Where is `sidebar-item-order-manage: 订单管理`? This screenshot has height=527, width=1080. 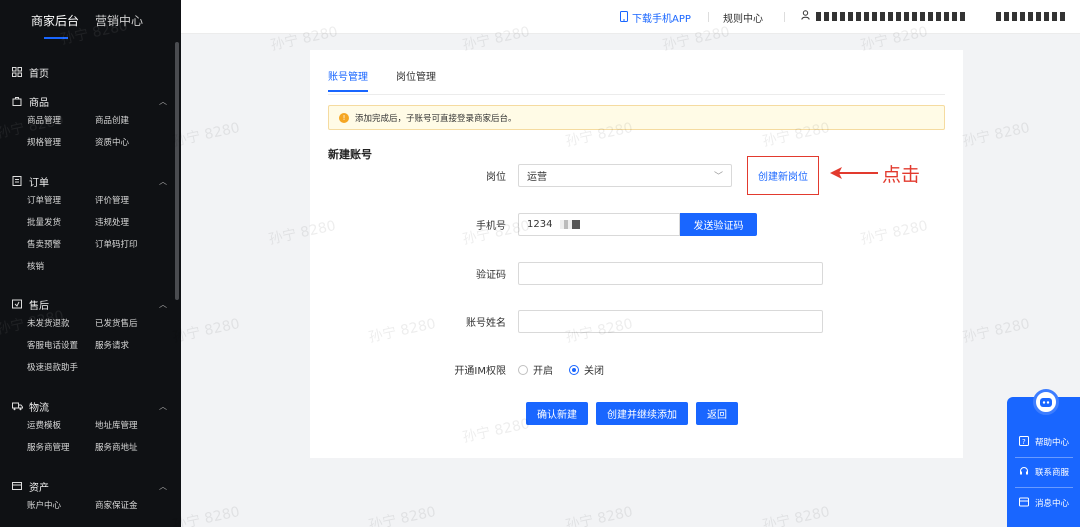 sidebar-item-order-manage: 订单管理 is located at coordinates (61, 201).